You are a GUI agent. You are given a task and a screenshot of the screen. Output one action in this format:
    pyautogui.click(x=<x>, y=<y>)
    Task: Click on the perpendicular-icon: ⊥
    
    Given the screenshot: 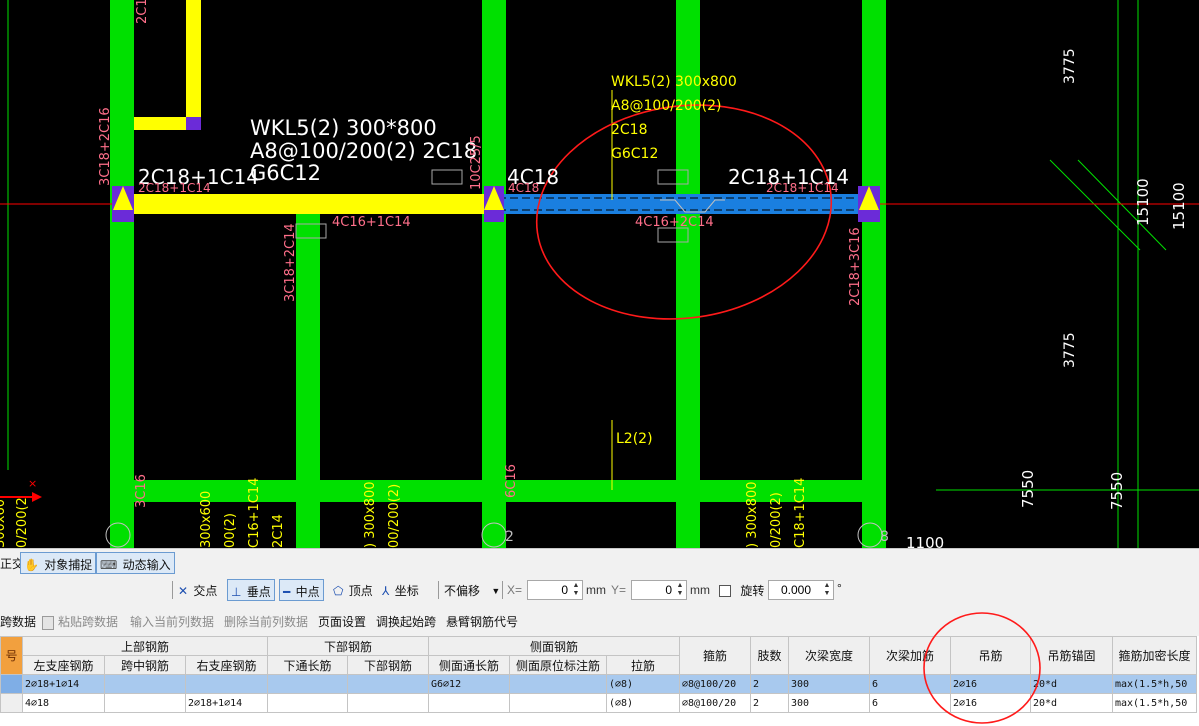 What is the action you would take?
    pyautogui.click(x=236, y=591)
    